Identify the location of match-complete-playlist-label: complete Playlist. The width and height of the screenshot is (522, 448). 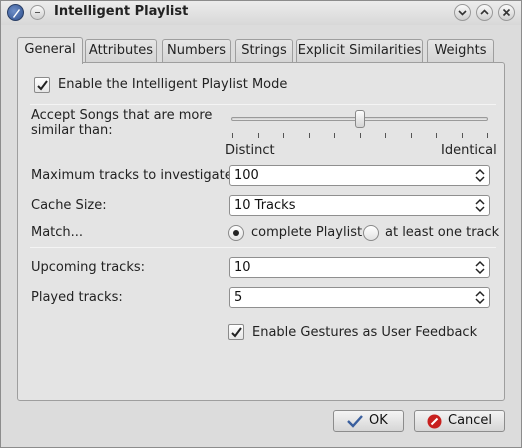
(306, 232).